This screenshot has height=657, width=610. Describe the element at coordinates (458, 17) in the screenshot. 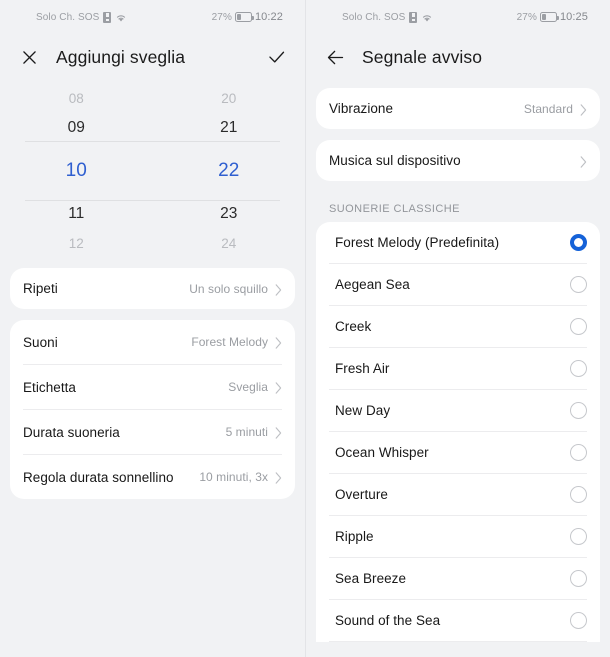

I see `status-bar-right: Solo Ch. SOS 27% 10:25` at that location.